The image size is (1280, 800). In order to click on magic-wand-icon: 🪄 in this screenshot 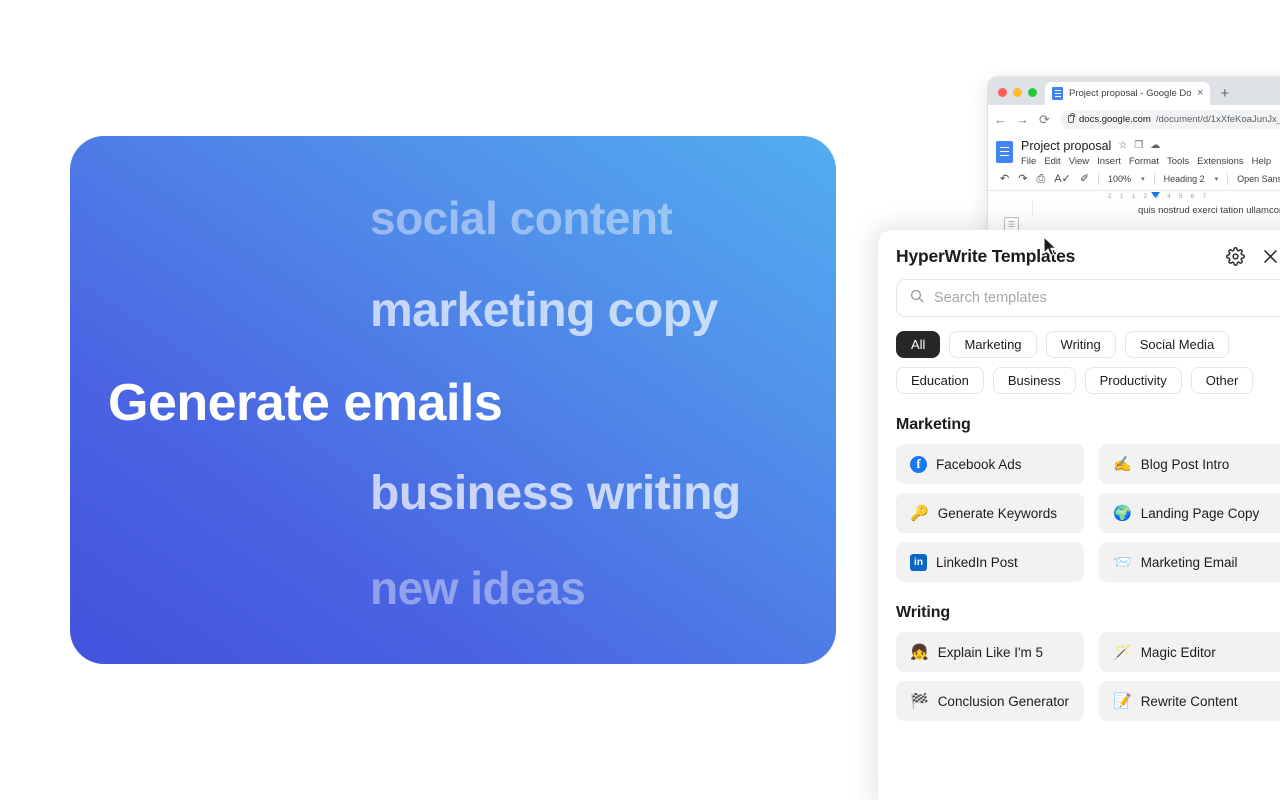, I will do `click(1122, 652)`.